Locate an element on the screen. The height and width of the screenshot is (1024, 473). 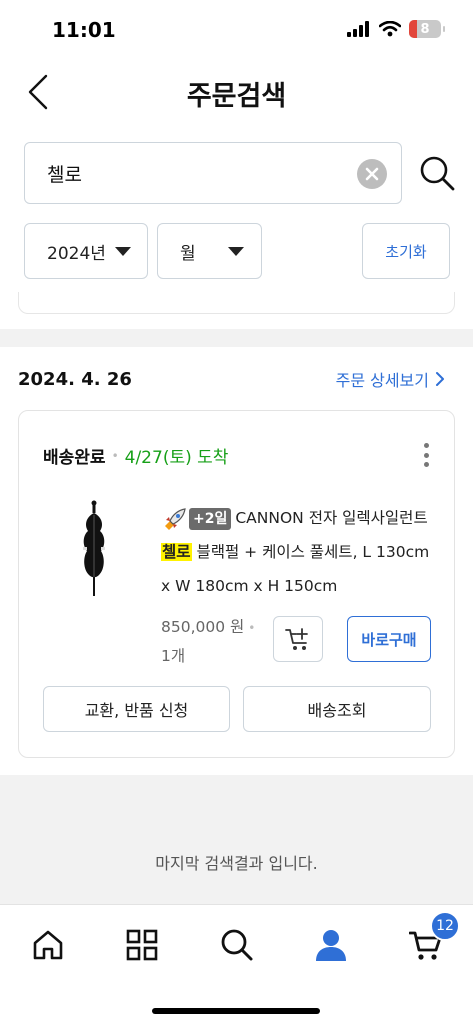
status-icons: 8 is located at coordinates (396, 29).